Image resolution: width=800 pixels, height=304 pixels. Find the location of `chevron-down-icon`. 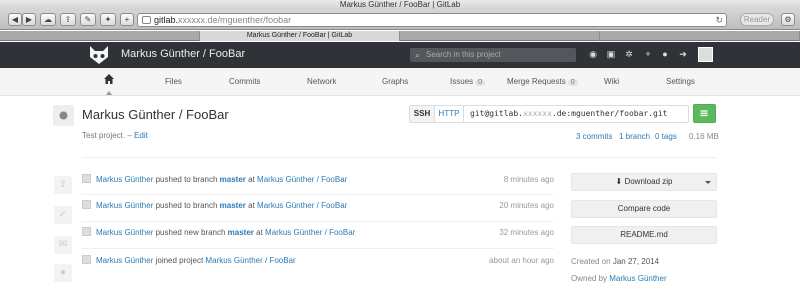

chevron-down-icon is located at coordinates (708, 182).